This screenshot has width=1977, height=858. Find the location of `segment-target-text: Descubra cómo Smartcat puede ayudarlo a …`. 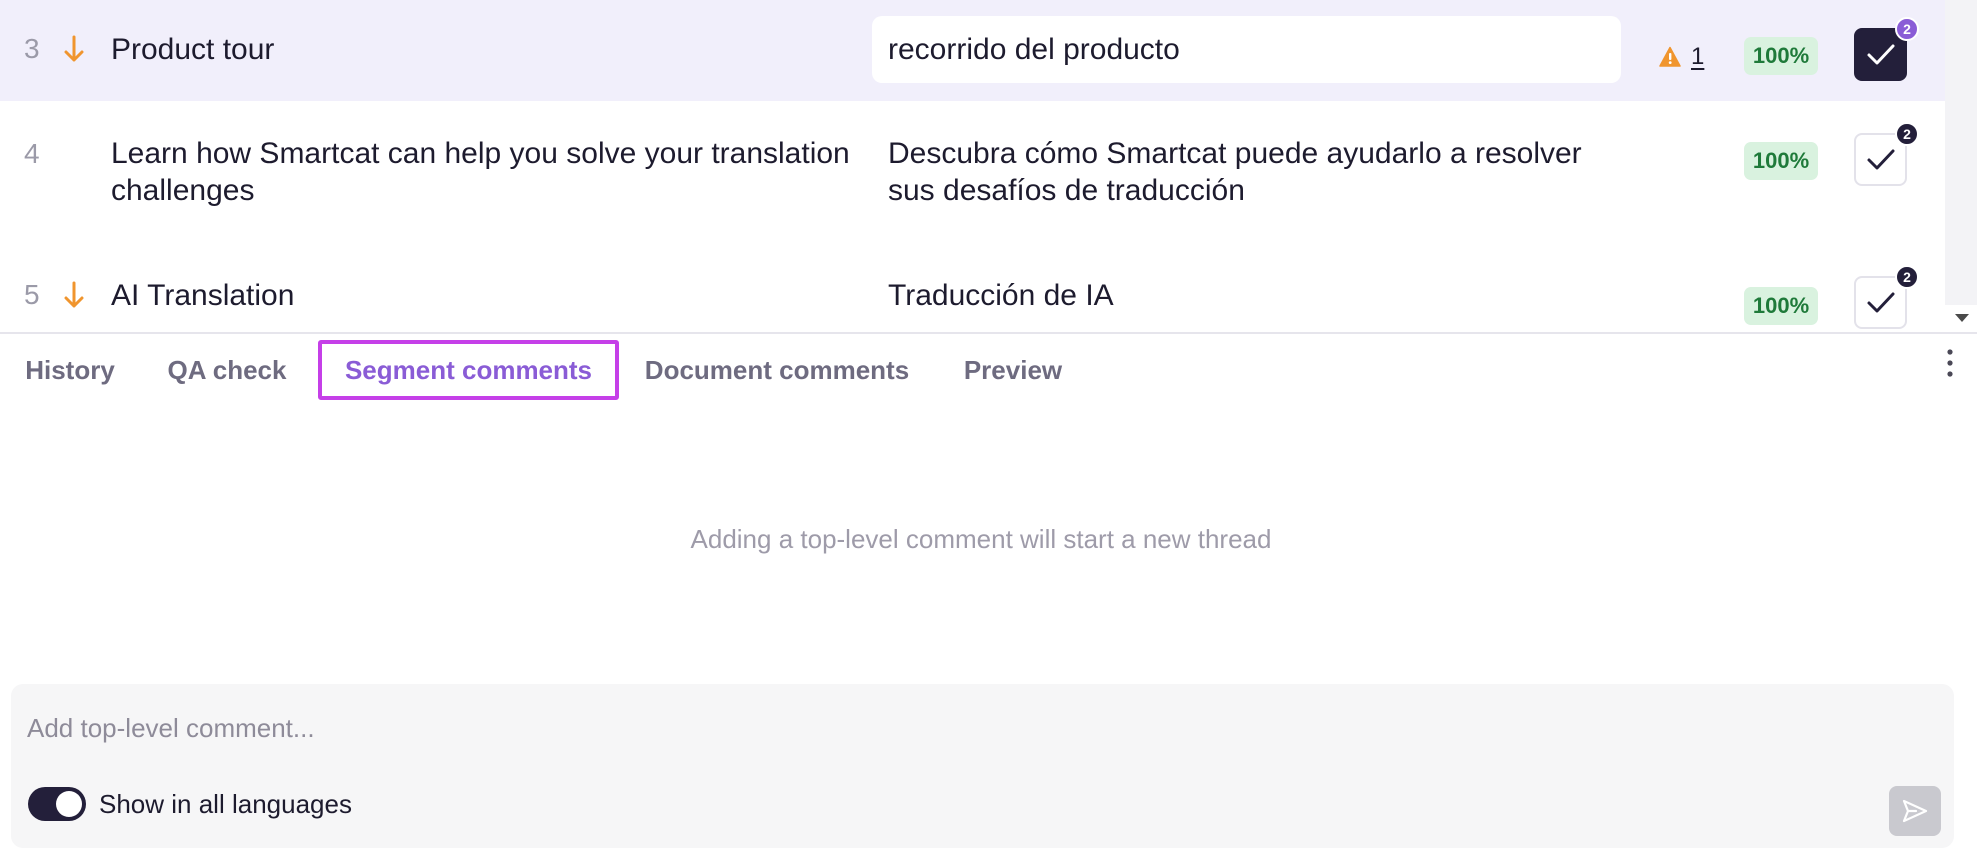

segment-target-text: Descubra cómo Smartcat puede ayudarlo a … is located at coordinates (1238, 172).